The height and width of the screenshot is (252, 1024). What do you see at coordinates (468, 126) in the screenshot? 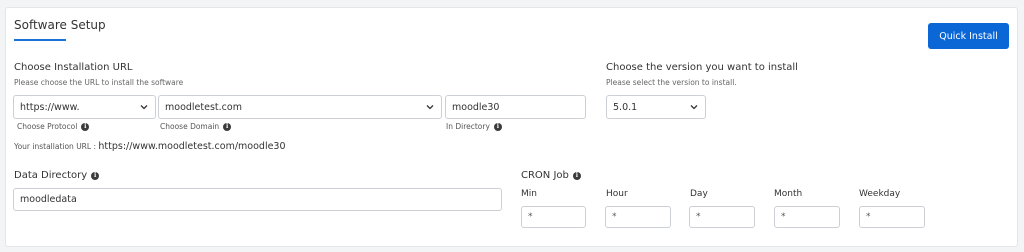
I see `directory-label: In Directory` at bounding box center [468, 126].